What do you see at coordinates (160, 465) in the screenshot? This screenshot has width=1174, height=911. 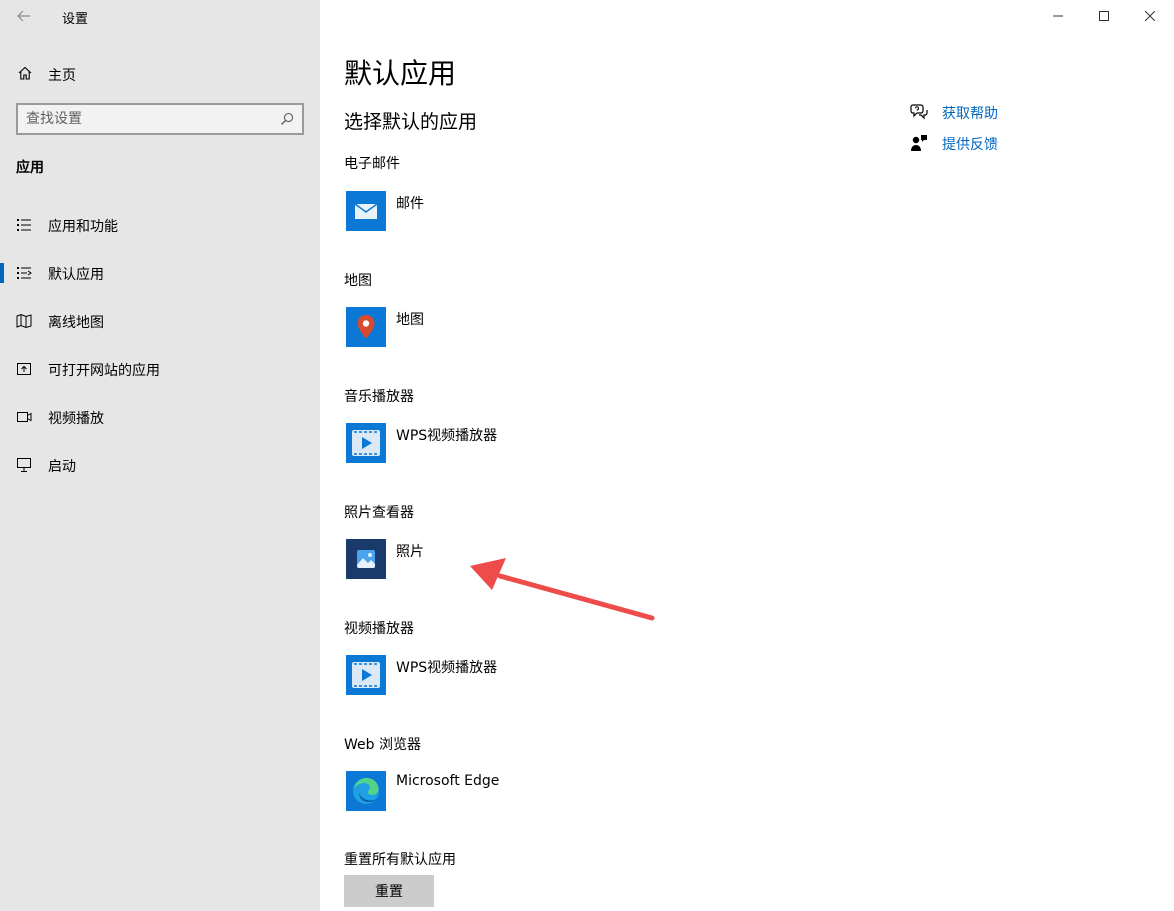 I see `sidebar-item-startup: 启动` at bounding box center [160, 465].